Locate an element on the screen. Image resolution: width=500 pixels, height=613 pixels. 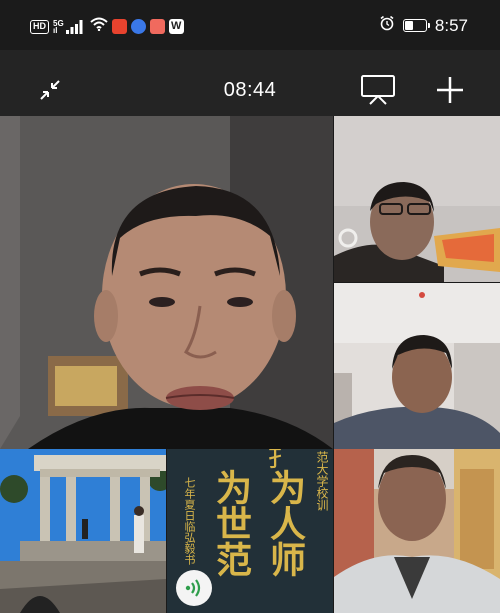
battery-icon is located at coordinates (416, 25).